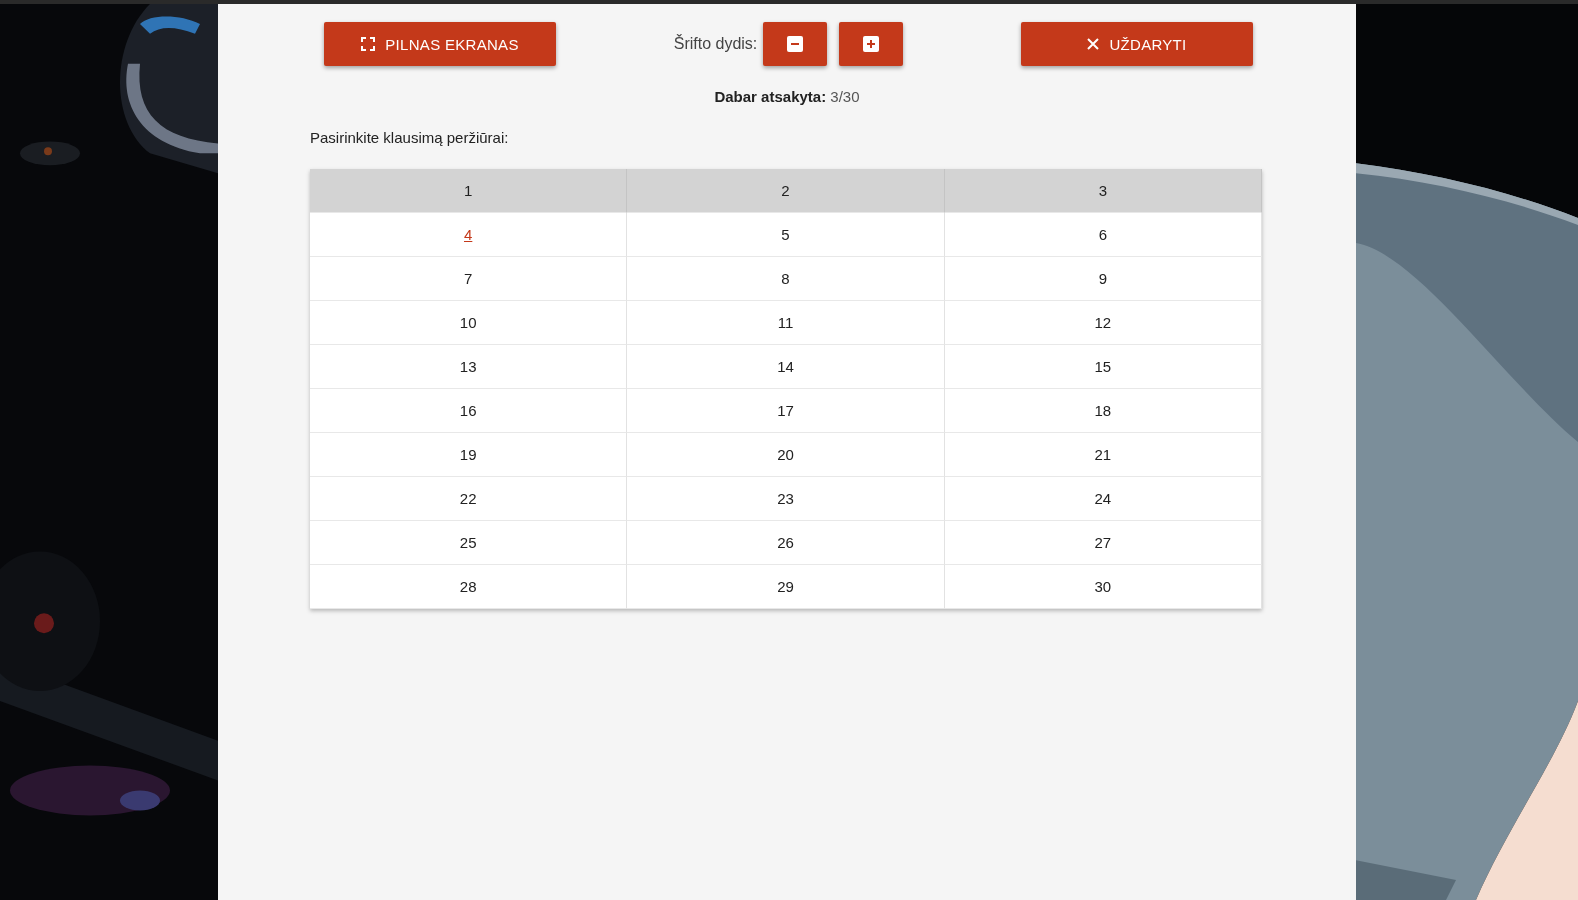 The width and height of the screenshot is (1578, 900). Describe the element at coordinates (1103, 235) in the screenshot. I see `question-cell: 6` at that location.